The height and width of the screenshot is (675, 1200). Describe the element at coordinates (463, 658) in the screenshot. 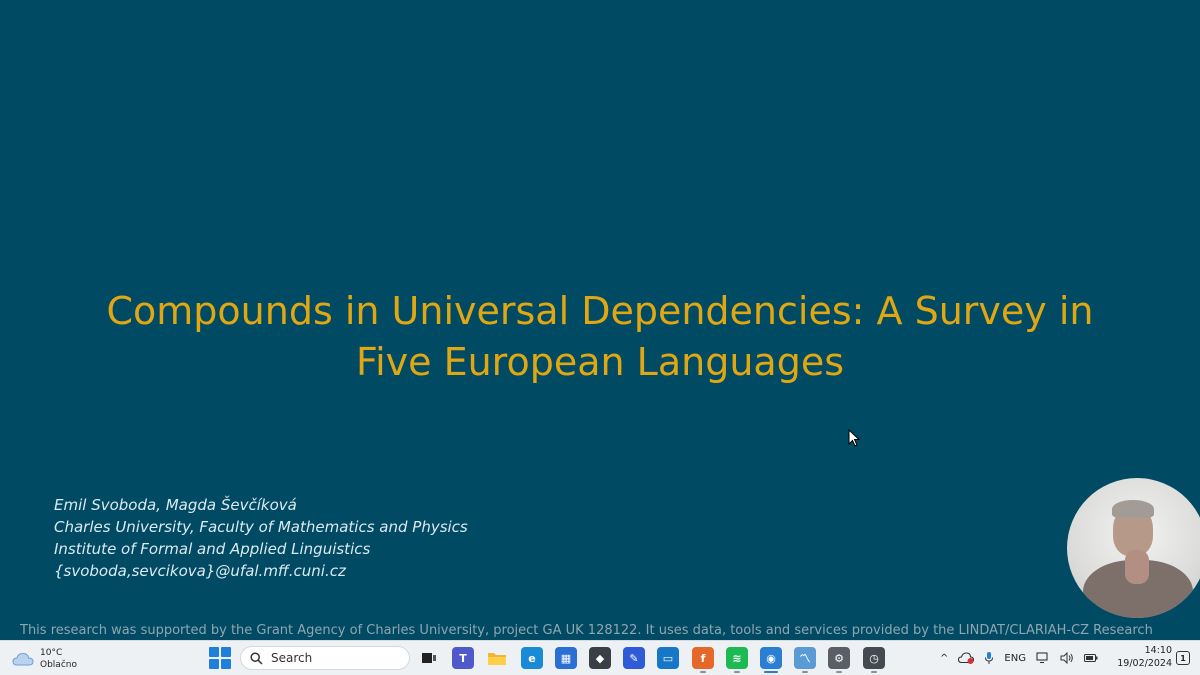

I see `teams-app-icon: T` at that location.